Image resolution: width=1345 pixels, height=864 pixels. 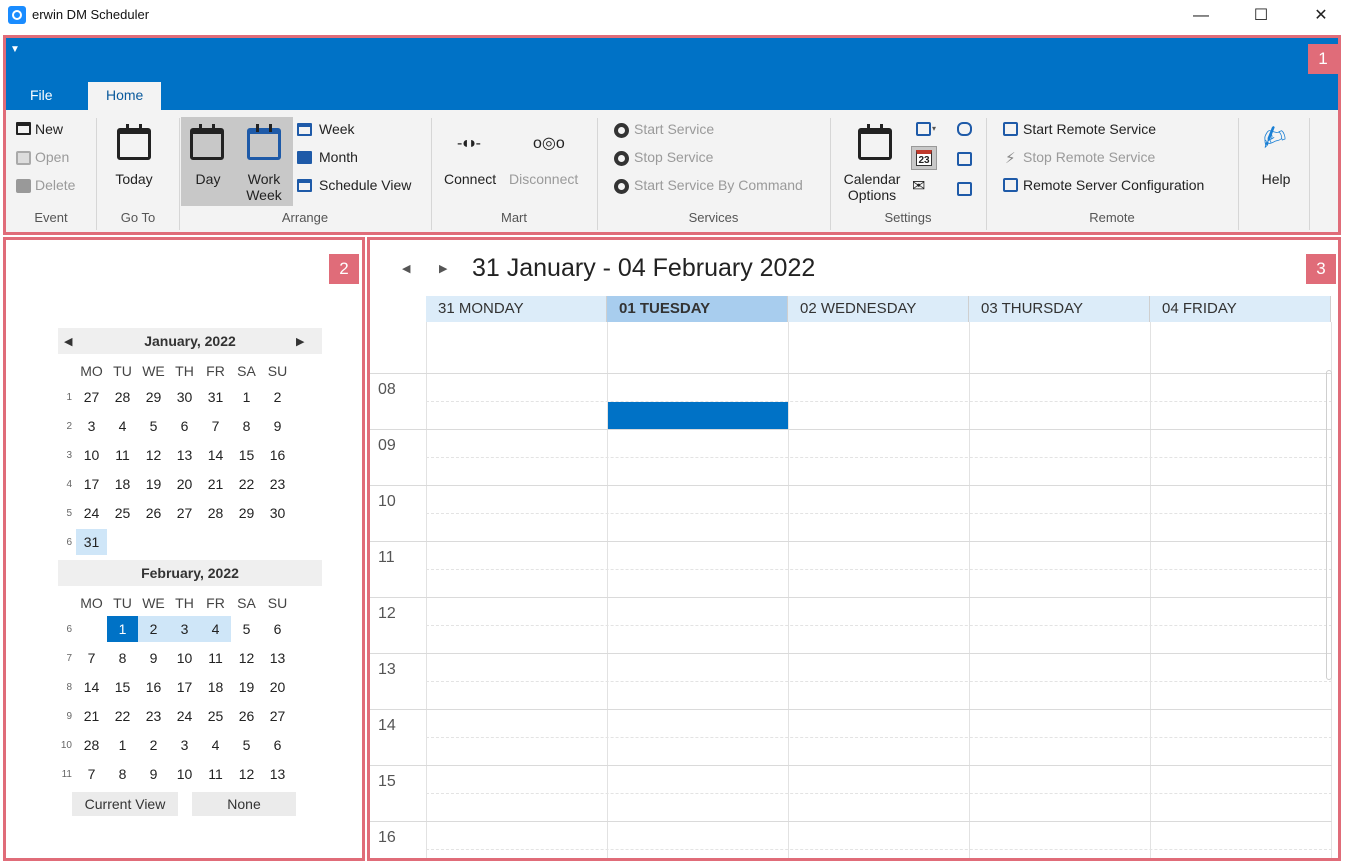 I want to click on badge-1: 1, so click(x=1323, y=59).